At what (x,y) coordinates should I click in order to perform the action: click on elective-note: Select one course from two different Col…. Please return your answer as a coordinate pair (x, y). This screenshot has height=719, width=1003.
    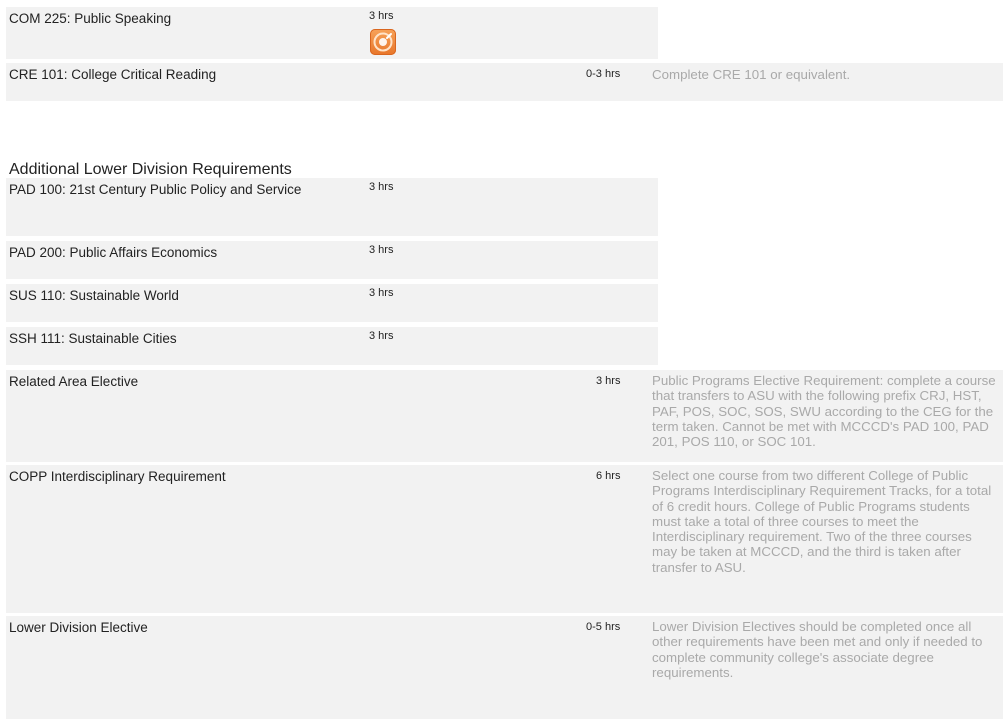
    Looking at the image, I should click on (822, 521).